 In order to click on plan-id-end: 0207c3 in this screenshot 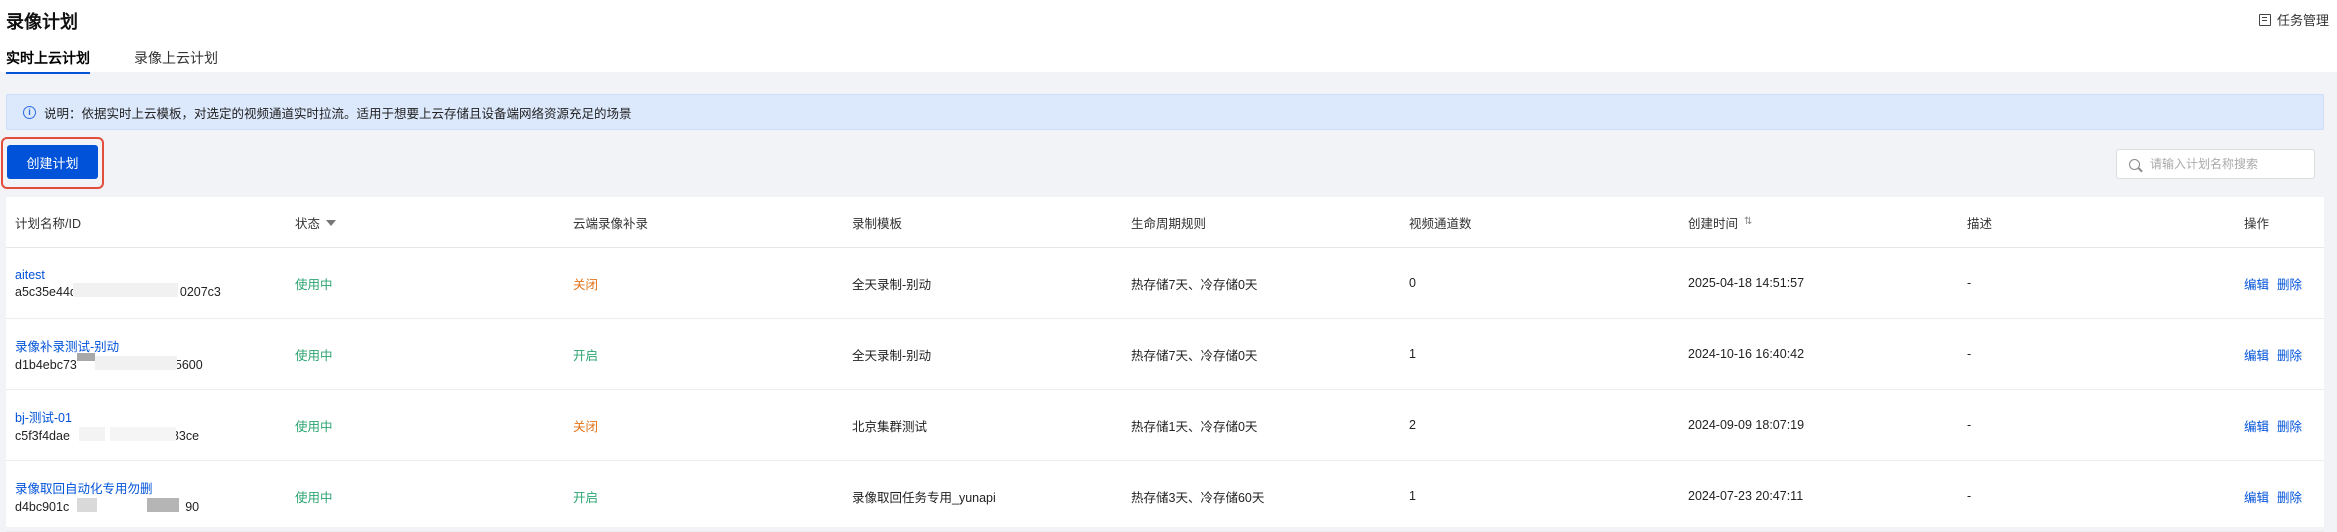, I will do `click(200, 291)`.